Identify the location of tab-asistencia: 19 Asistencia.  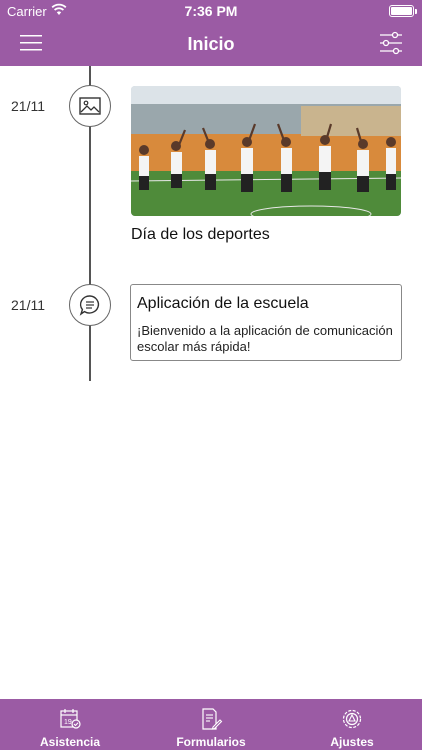
(70, 724).